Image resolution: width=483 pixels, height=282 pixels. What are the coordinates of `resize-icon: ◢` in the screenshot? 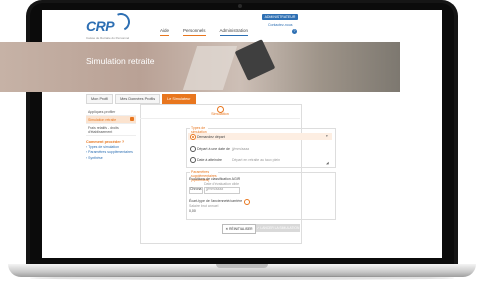 It's located at (327, 163).